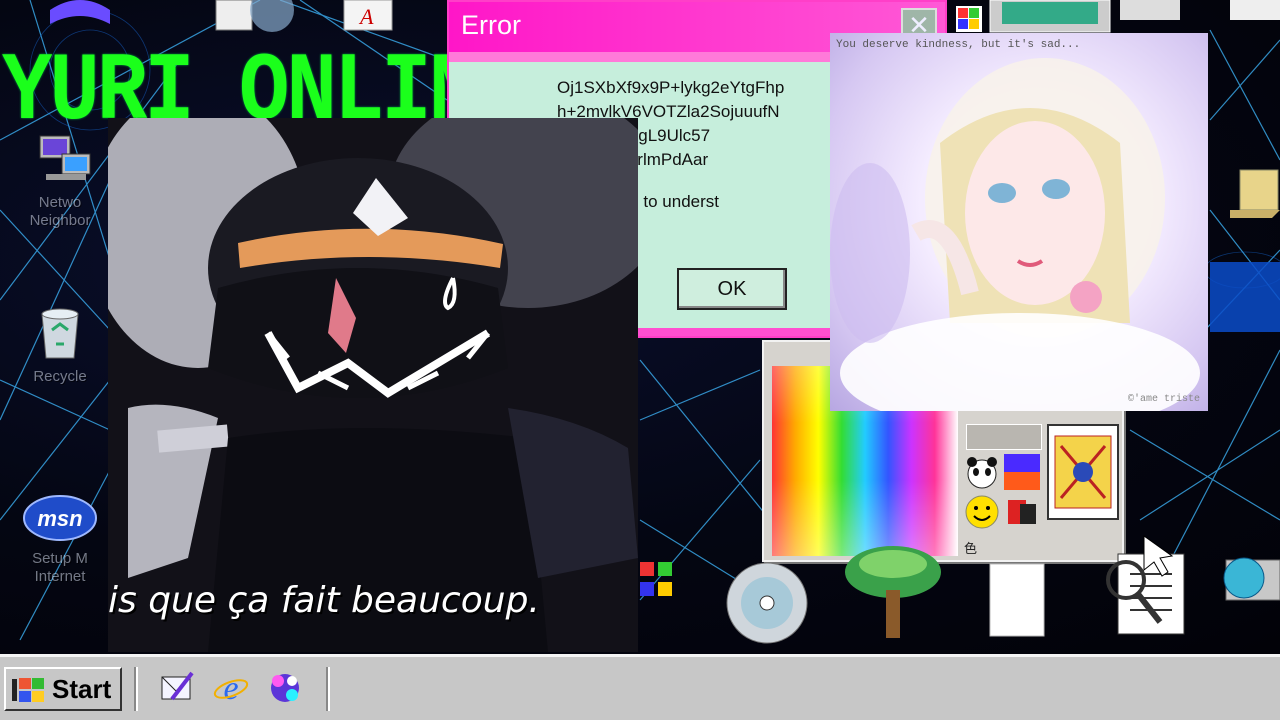  I want to click on panda-icon, so click(982, 473).